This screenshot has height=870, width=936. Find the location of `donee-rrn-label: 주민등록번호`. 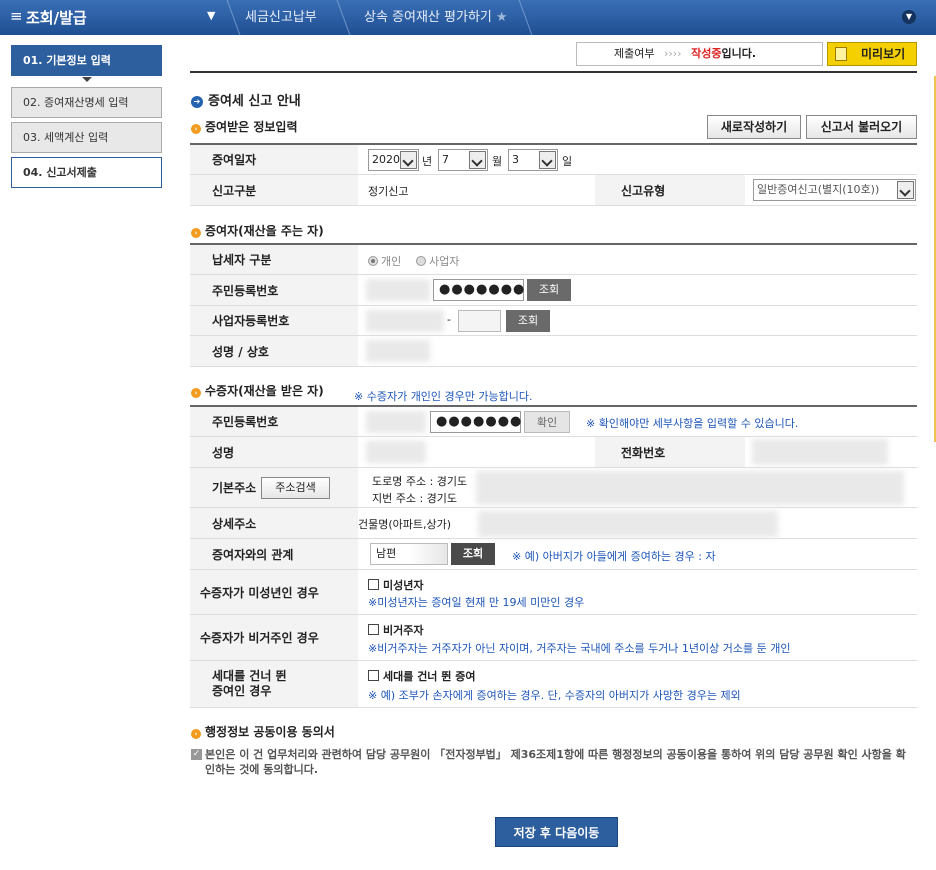

donee-rrn-label: 주민등록번호 is located at coordinates (274, 421).